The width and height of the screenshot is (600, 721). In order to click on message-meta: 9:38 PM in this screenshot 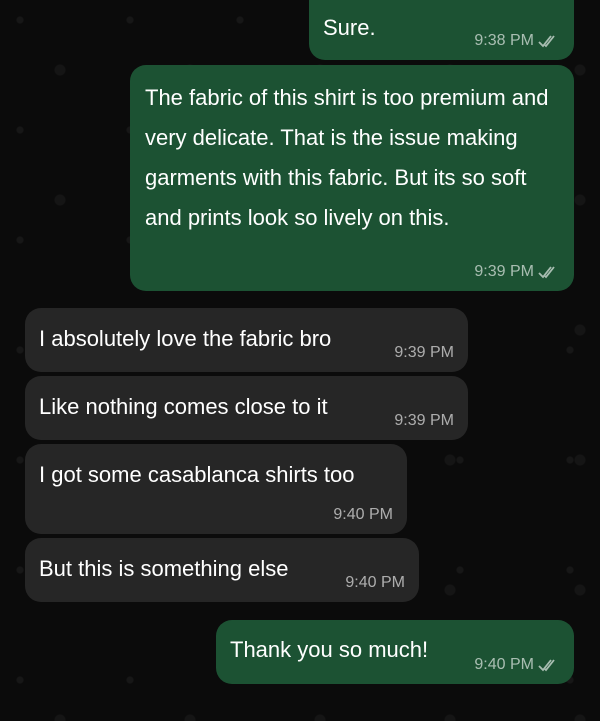, I will do `click(517, 41)`.